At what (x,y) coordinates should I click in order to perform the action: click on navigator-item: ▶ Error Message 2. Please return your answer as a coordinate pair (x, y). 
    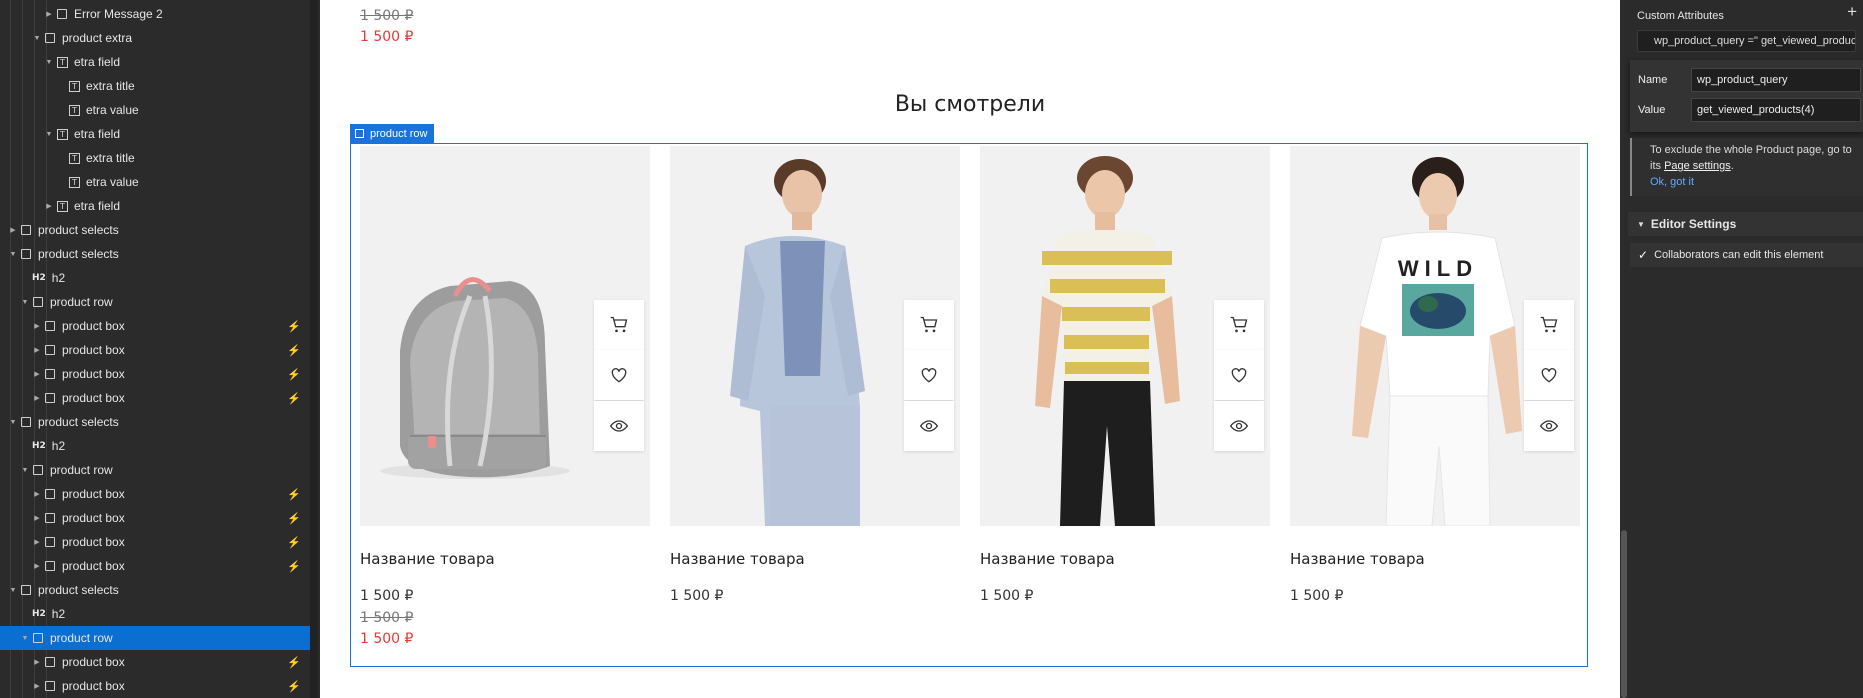
    Looking at the image, I should click on (155, 14).